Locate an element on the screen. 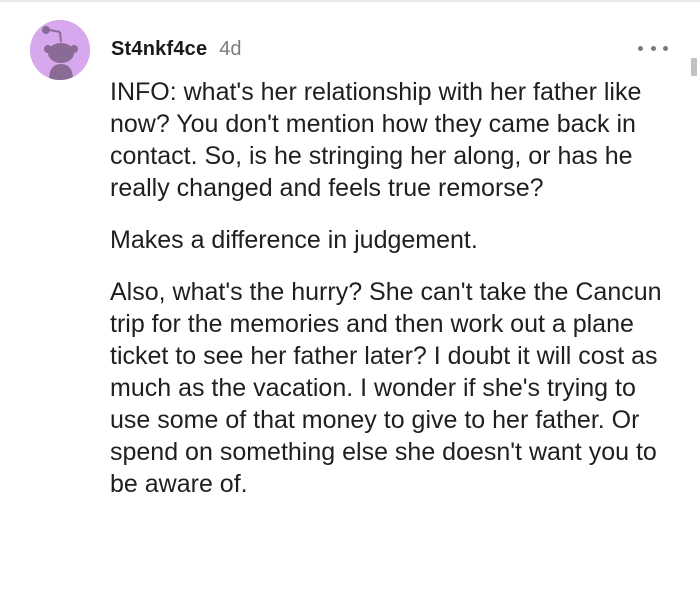  timestamp: 4d is located at coordinates (230, 49).